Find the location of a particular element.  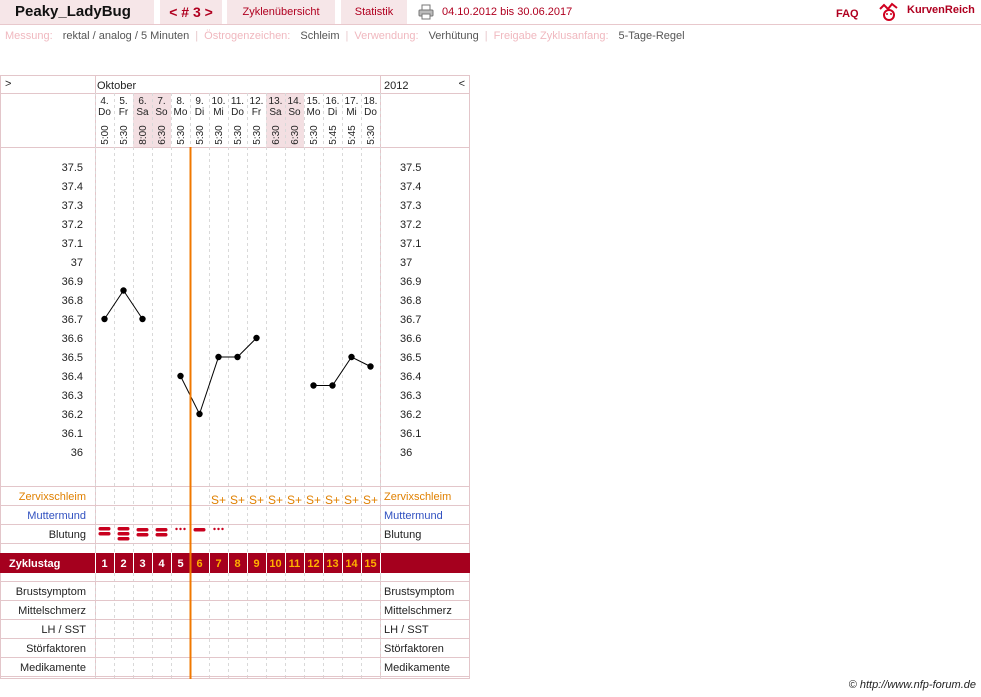

time-label: 5:45 is located at coordinates (333, 135).